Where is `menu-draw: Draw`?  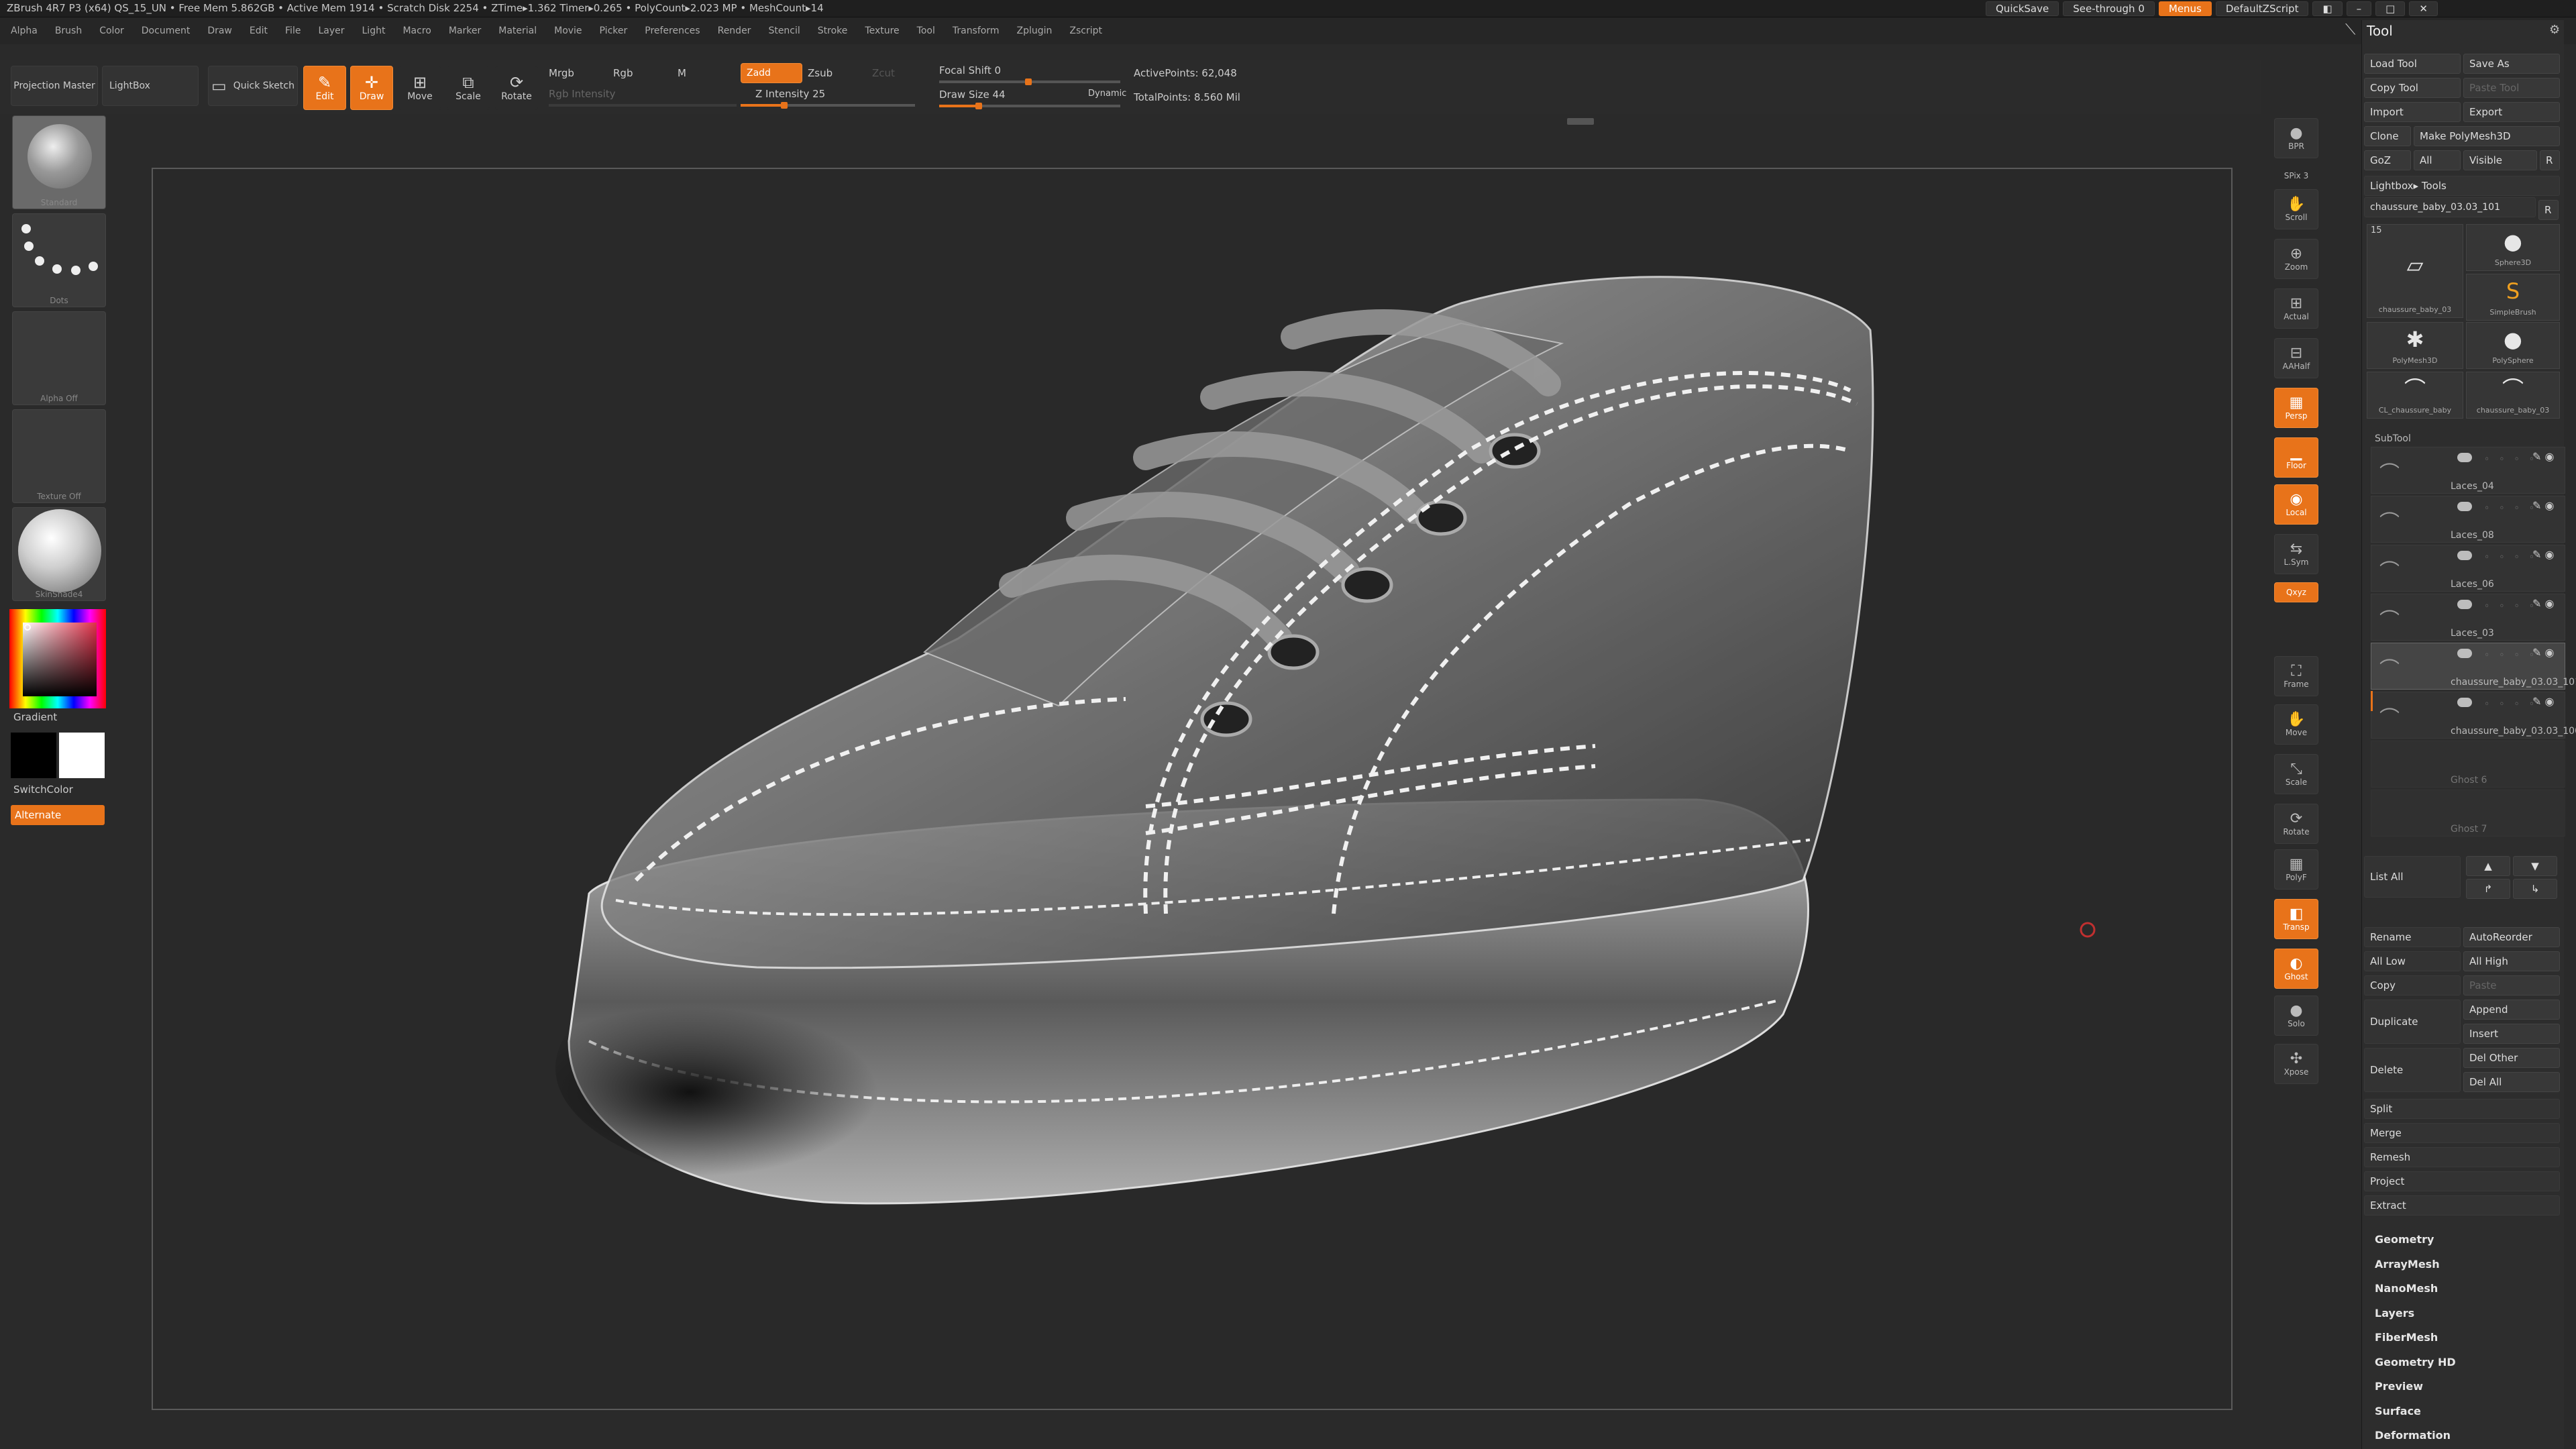
menu-draw: Draw is located at coordinates (219, 30).